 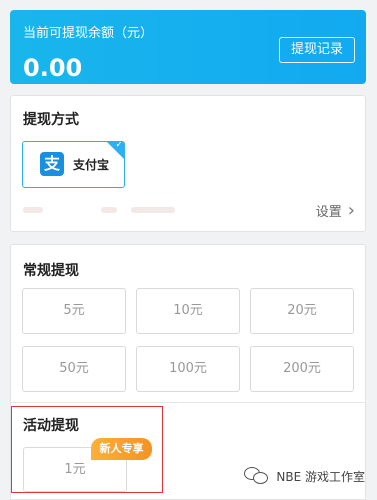 I want to click on settings-link: 设置 ›, so click(x=335, y=210).